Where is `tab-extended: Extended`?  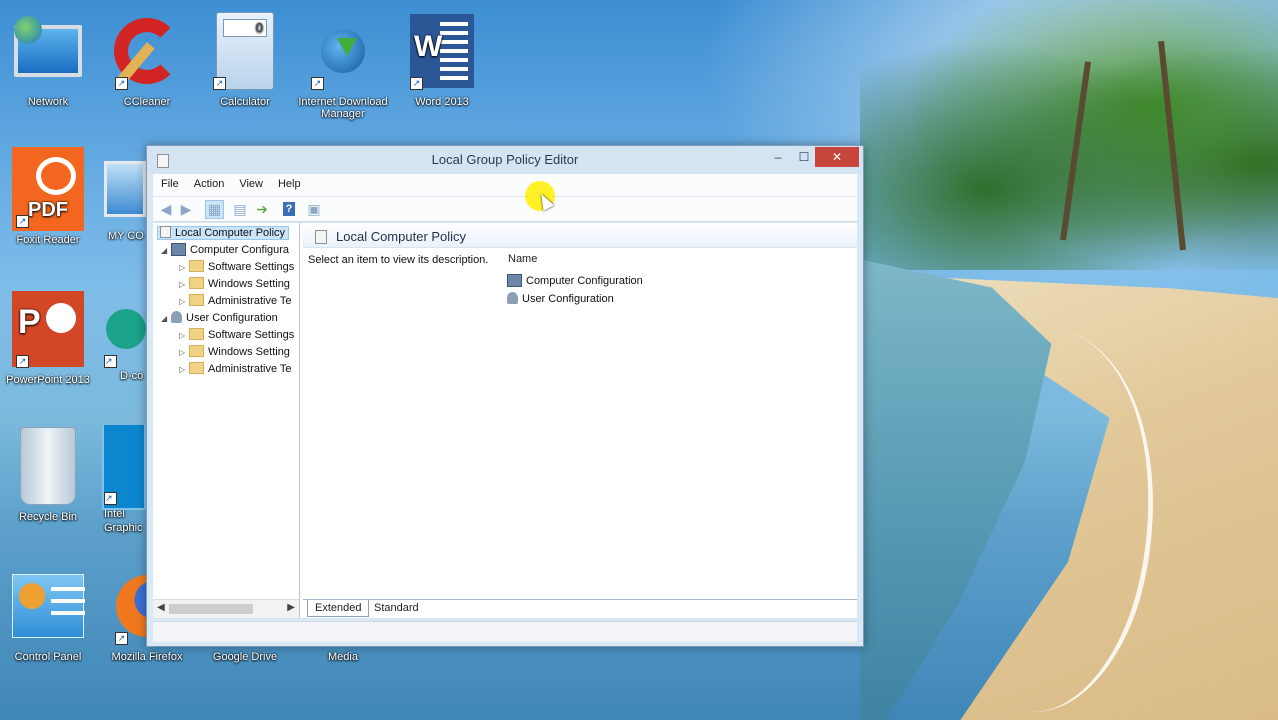 tab-extended: Extended is located at coordinates (338, 608).